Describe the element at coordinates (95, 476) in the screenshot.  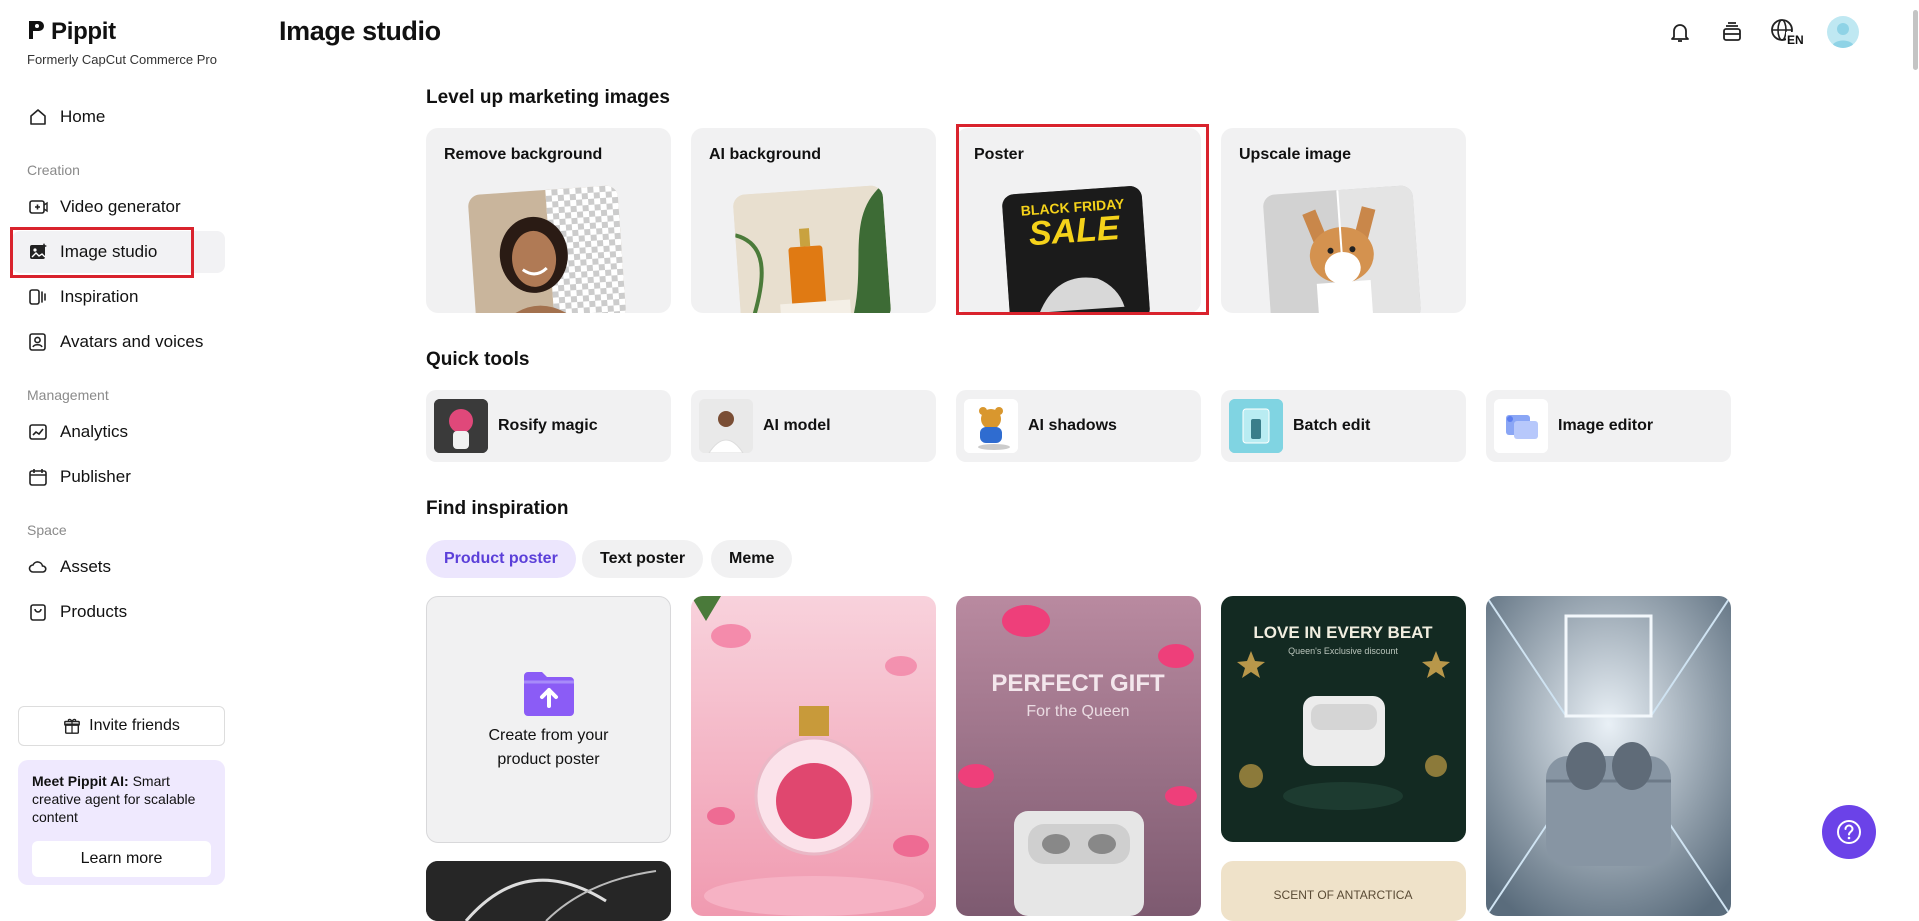
I see `sidebar-item-label: Publisher` at that location.